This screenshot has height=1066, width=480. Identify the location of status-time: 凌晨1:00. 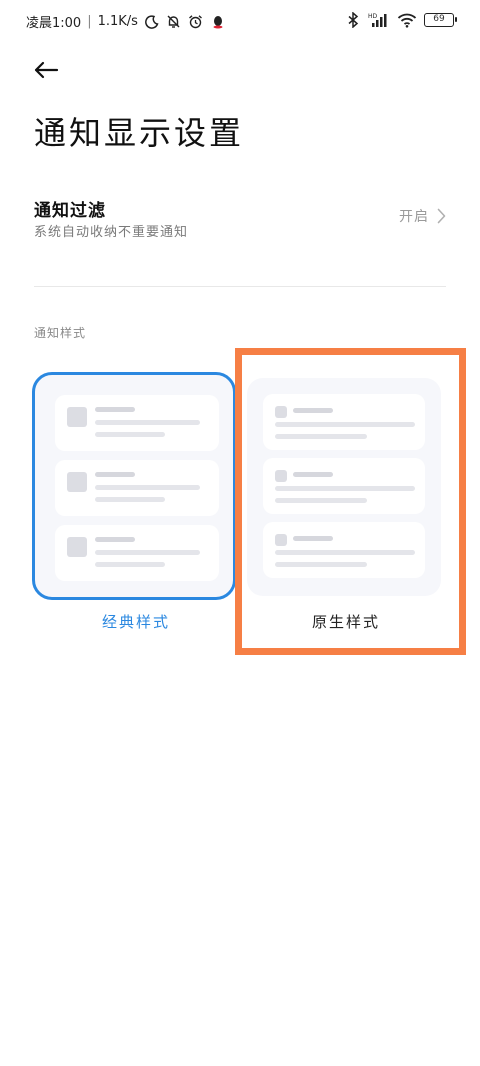
(54, 23).